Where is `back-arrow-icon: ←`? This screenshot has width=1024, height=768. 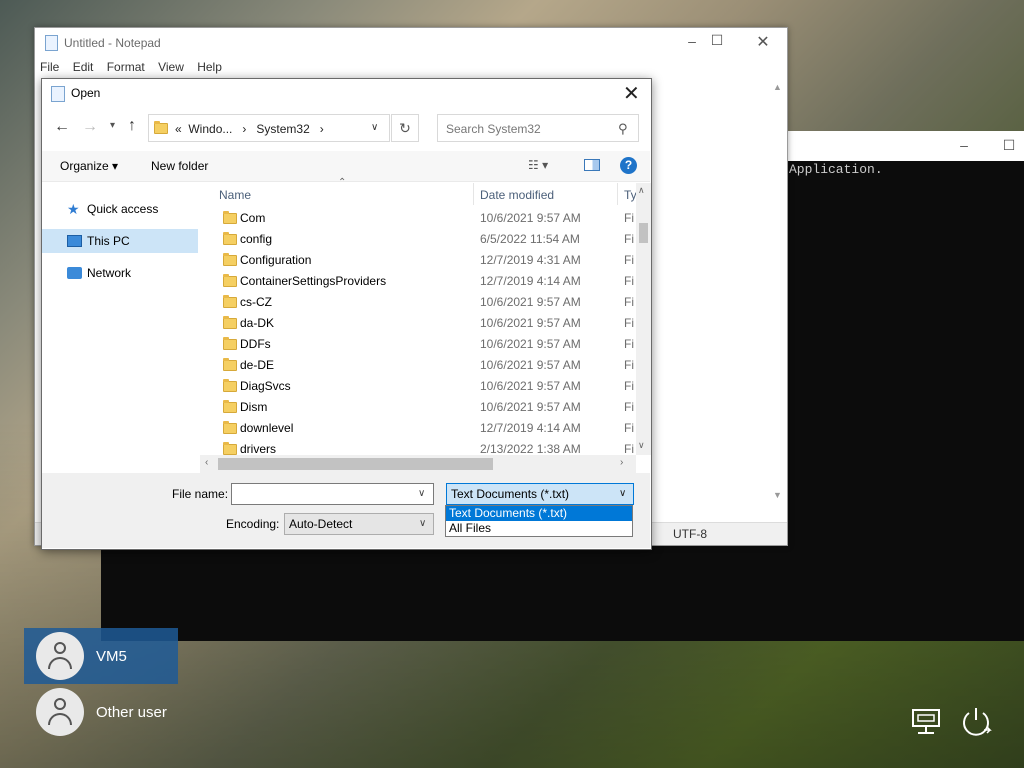 back-arrow-icon: ← is located at coordinates (62, 127).